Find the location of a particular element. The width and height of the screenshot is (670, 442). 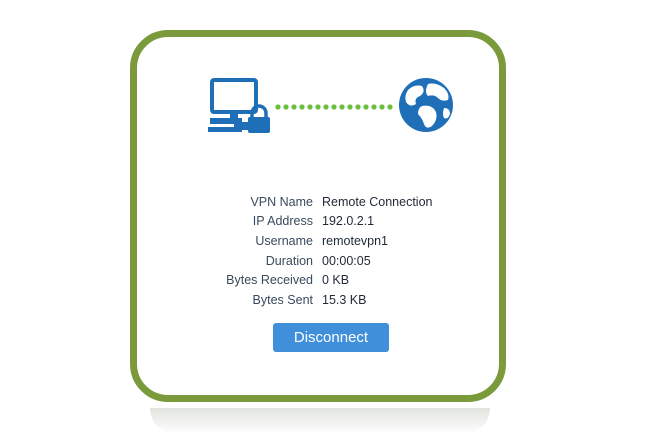

detail-row-vpn-name: VPN Name Remote Connection is located at coordinates (345, 202).